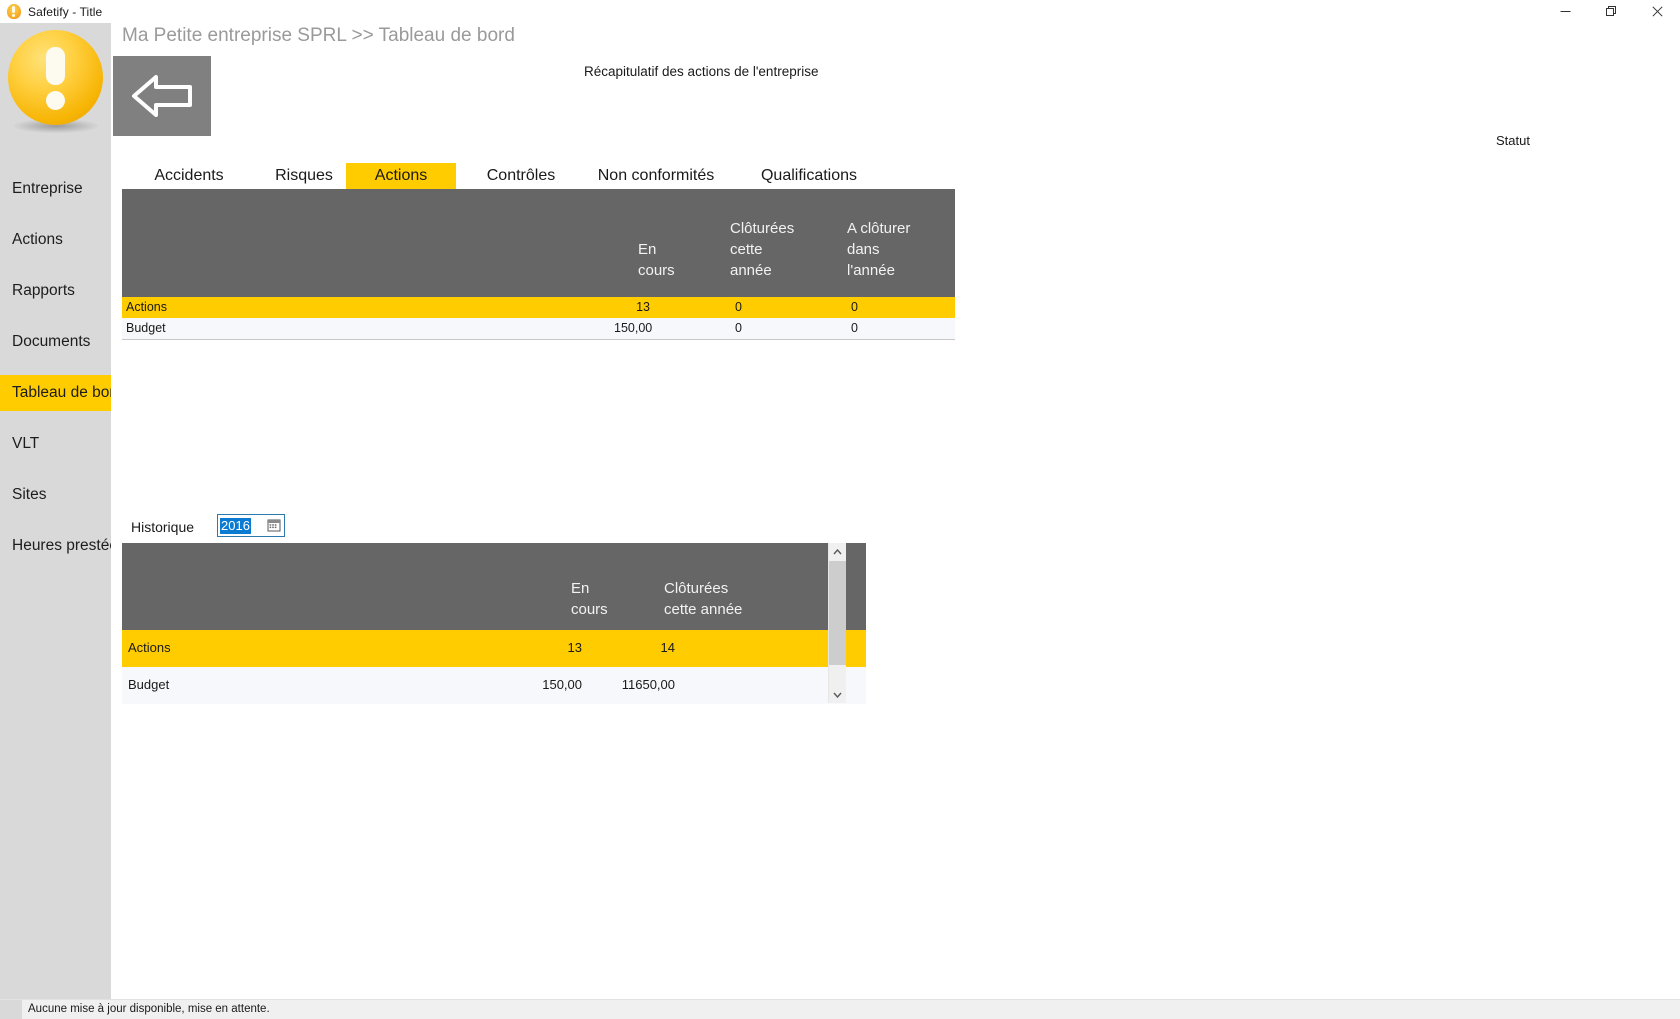 The image size is (1680, 1019). I want to click on tab-controles: Contrôles, so click(521, 176).